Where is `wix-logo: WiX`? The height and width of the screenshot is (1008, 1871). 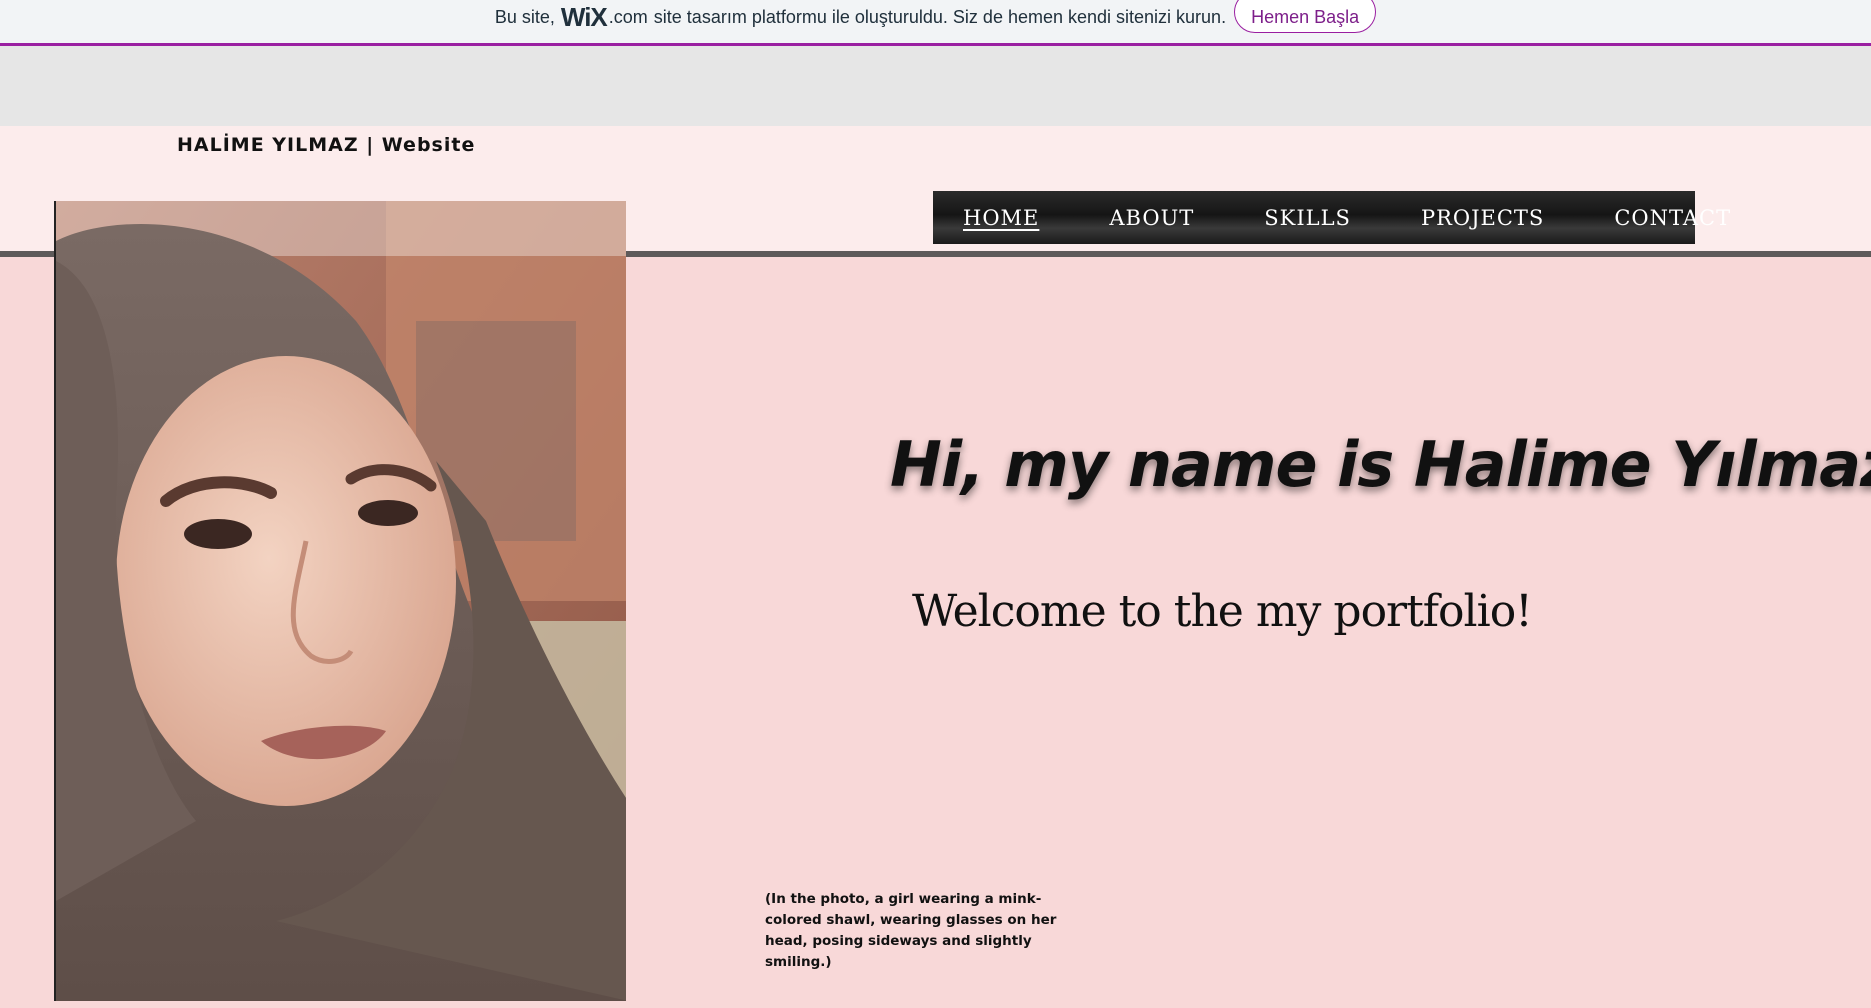 wix-logo: WiX is located at coordinates (584, 17).